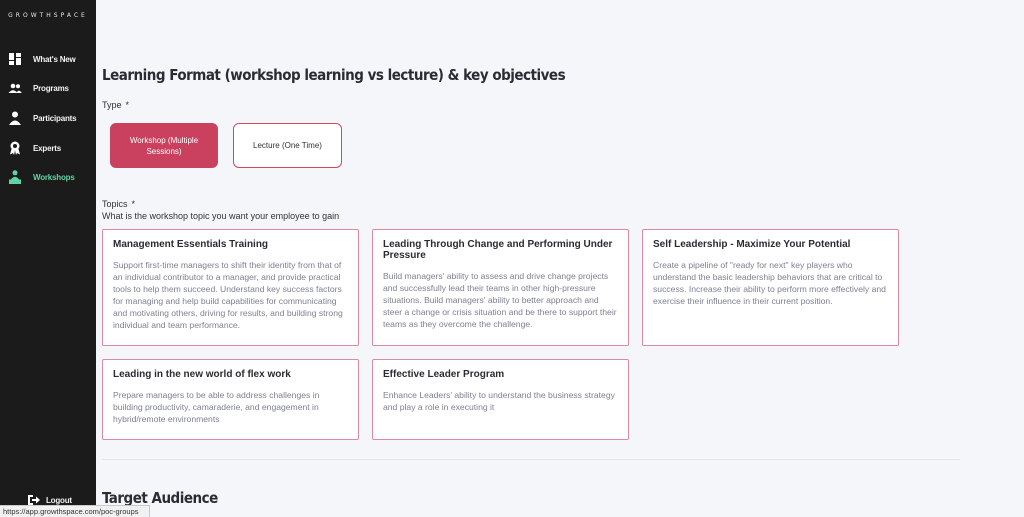 This screenshot has height=517, width=1024. What do you see at coordinates (54, 177) in the screenshot?
I see `sidebar-item-label: Workshops` at bounding box center [54, 177].